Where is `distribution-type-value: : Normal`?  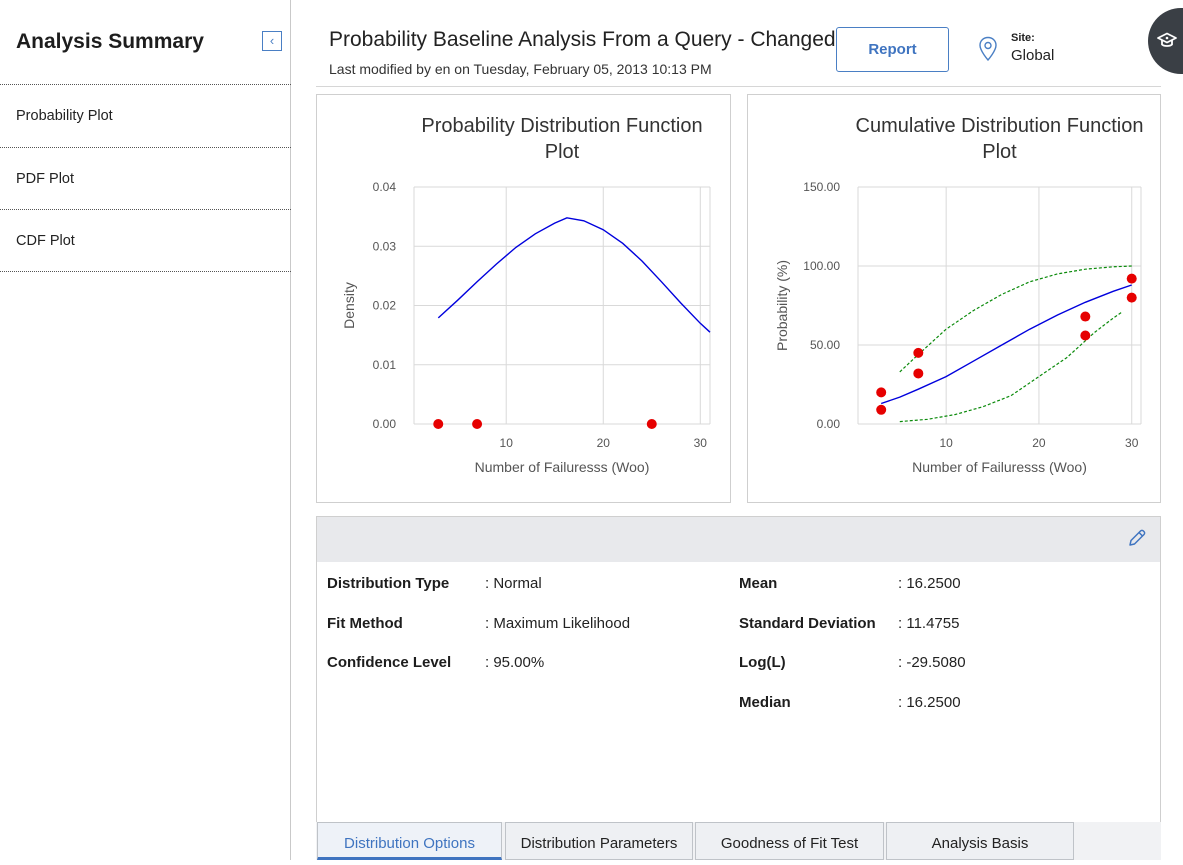 distribution-type-value: : Normal is located at coordinates (513, 583).